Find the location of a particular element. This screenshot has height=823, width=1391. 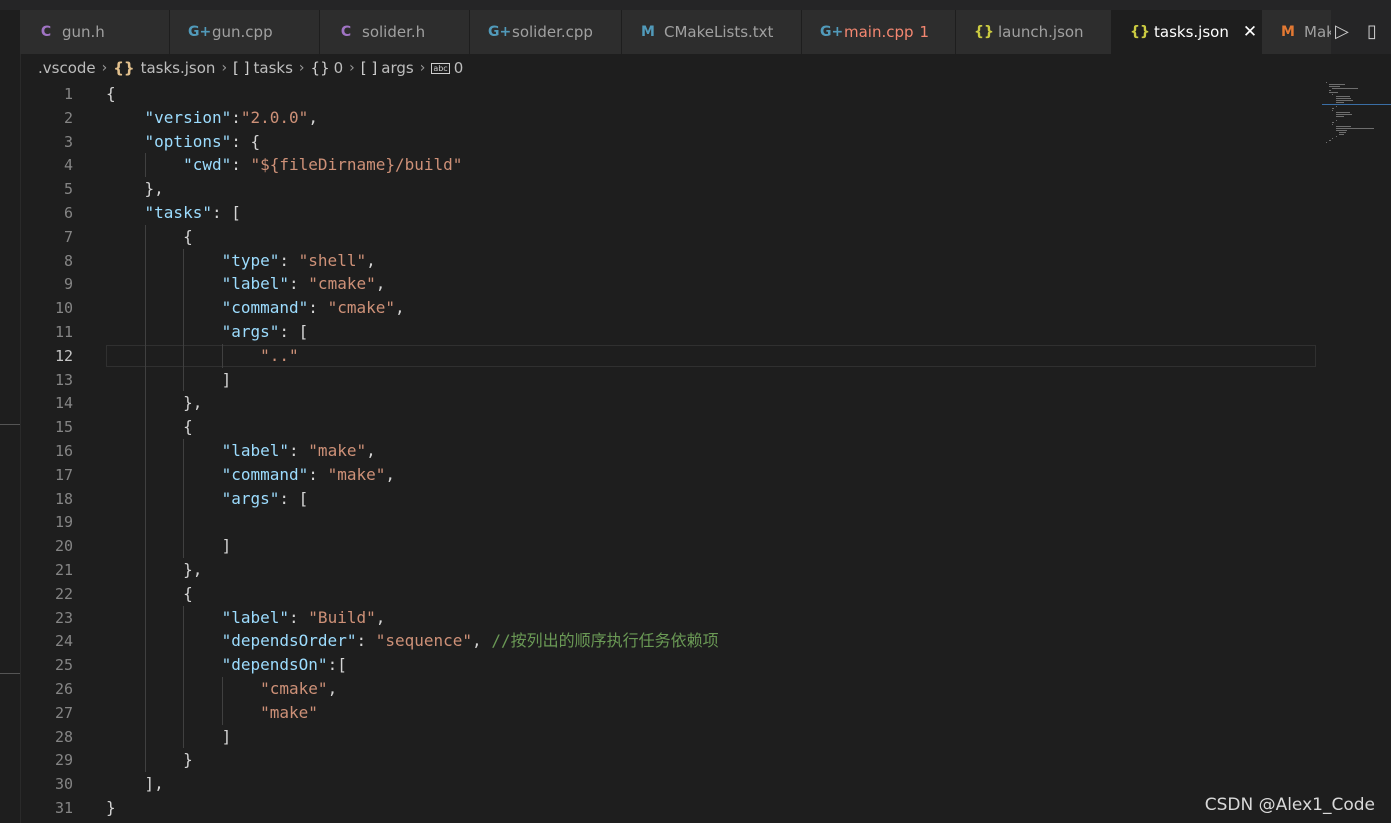

code-token: //按列出的顺序执行任务依赖项 is located at coordinates (605, 641).